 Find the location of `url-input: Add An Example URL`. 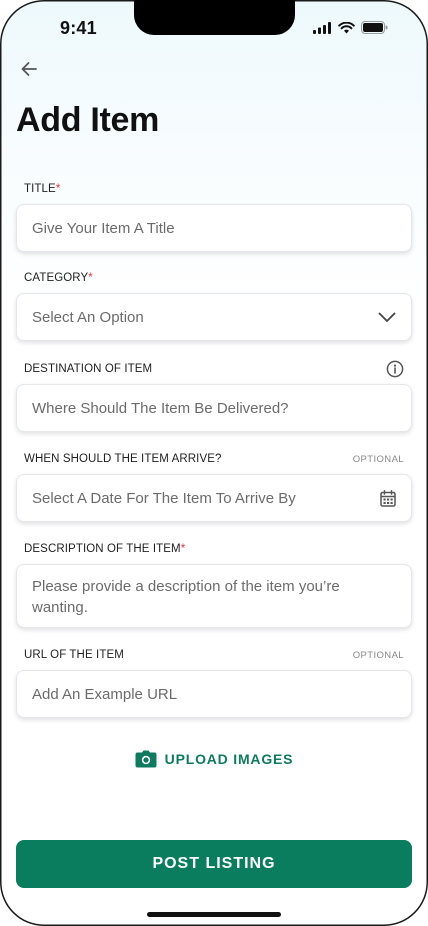

url-input: Add An Example URL is located at coordinates (214, 694).